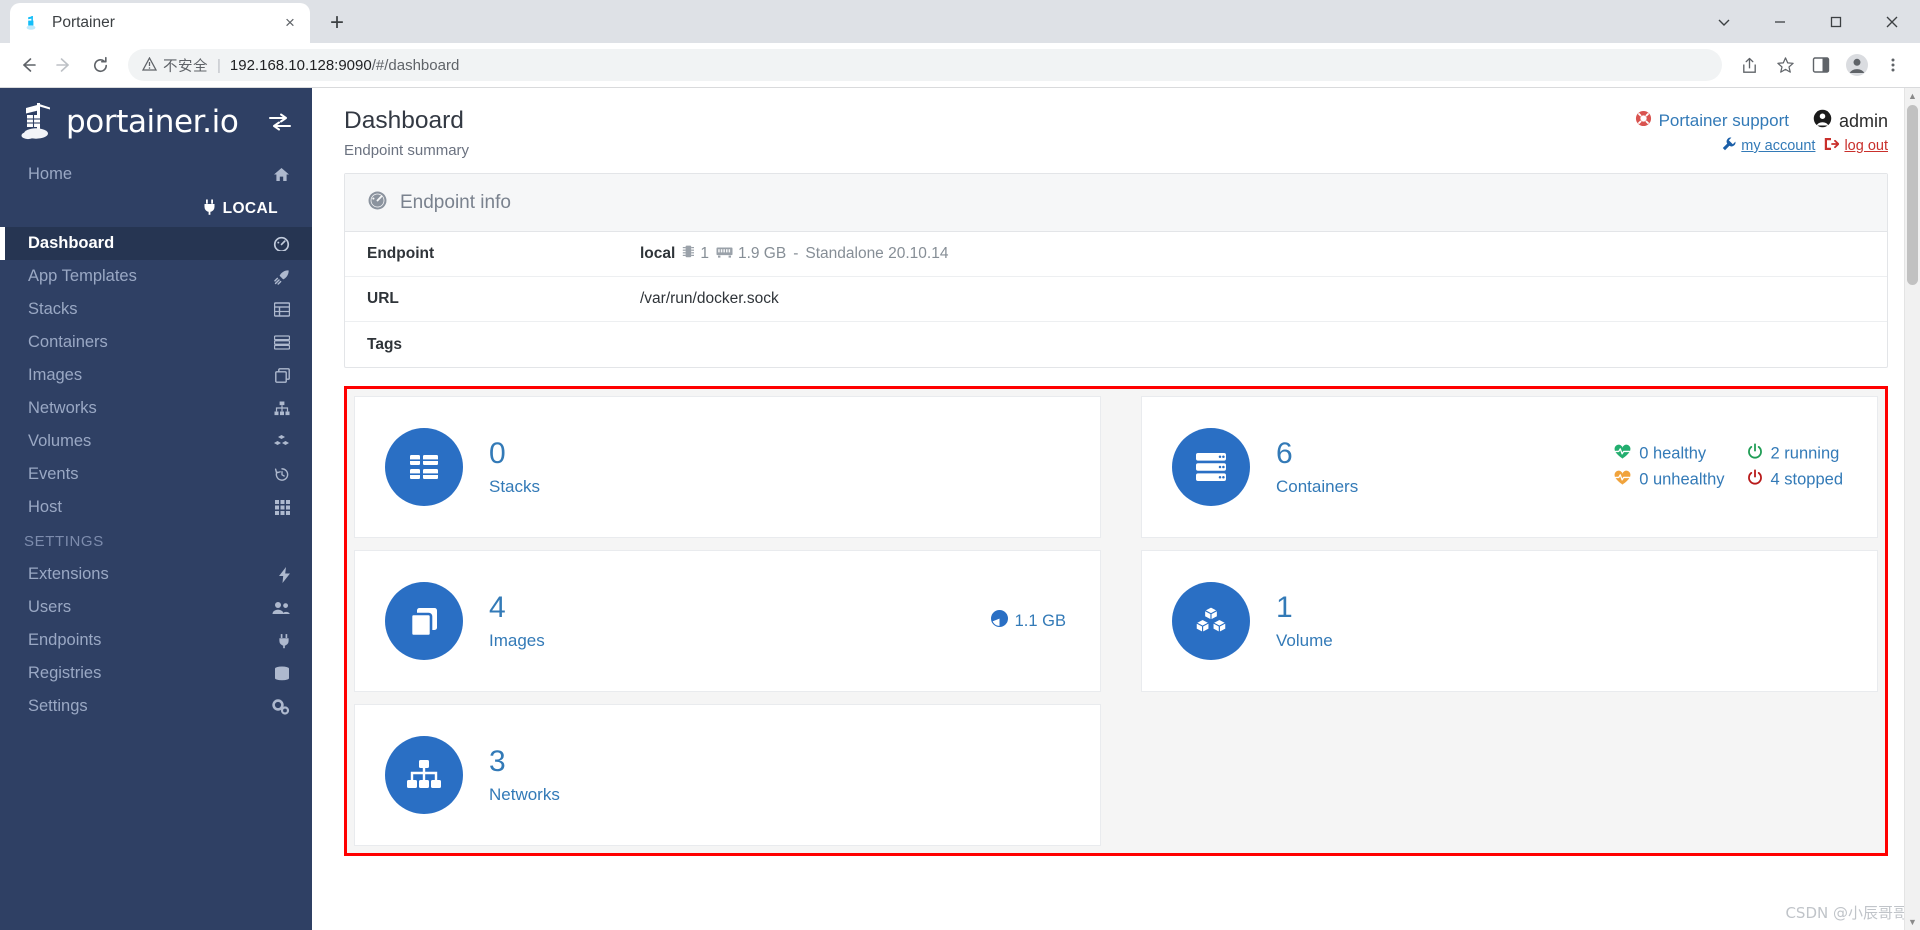 The image size is (1920, 930). Describe the element at coordinates (337, 23) in the screenshot. I see `new-tab-button: +` at that location.